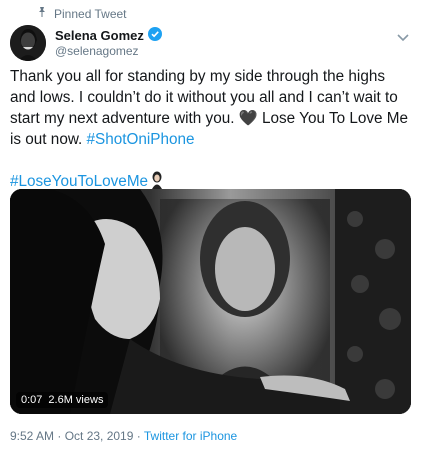 This screenshot has width=422, height=450. I want to click on hashtag-shotoniphone: #ShotOniPhone, so click(141, 139).